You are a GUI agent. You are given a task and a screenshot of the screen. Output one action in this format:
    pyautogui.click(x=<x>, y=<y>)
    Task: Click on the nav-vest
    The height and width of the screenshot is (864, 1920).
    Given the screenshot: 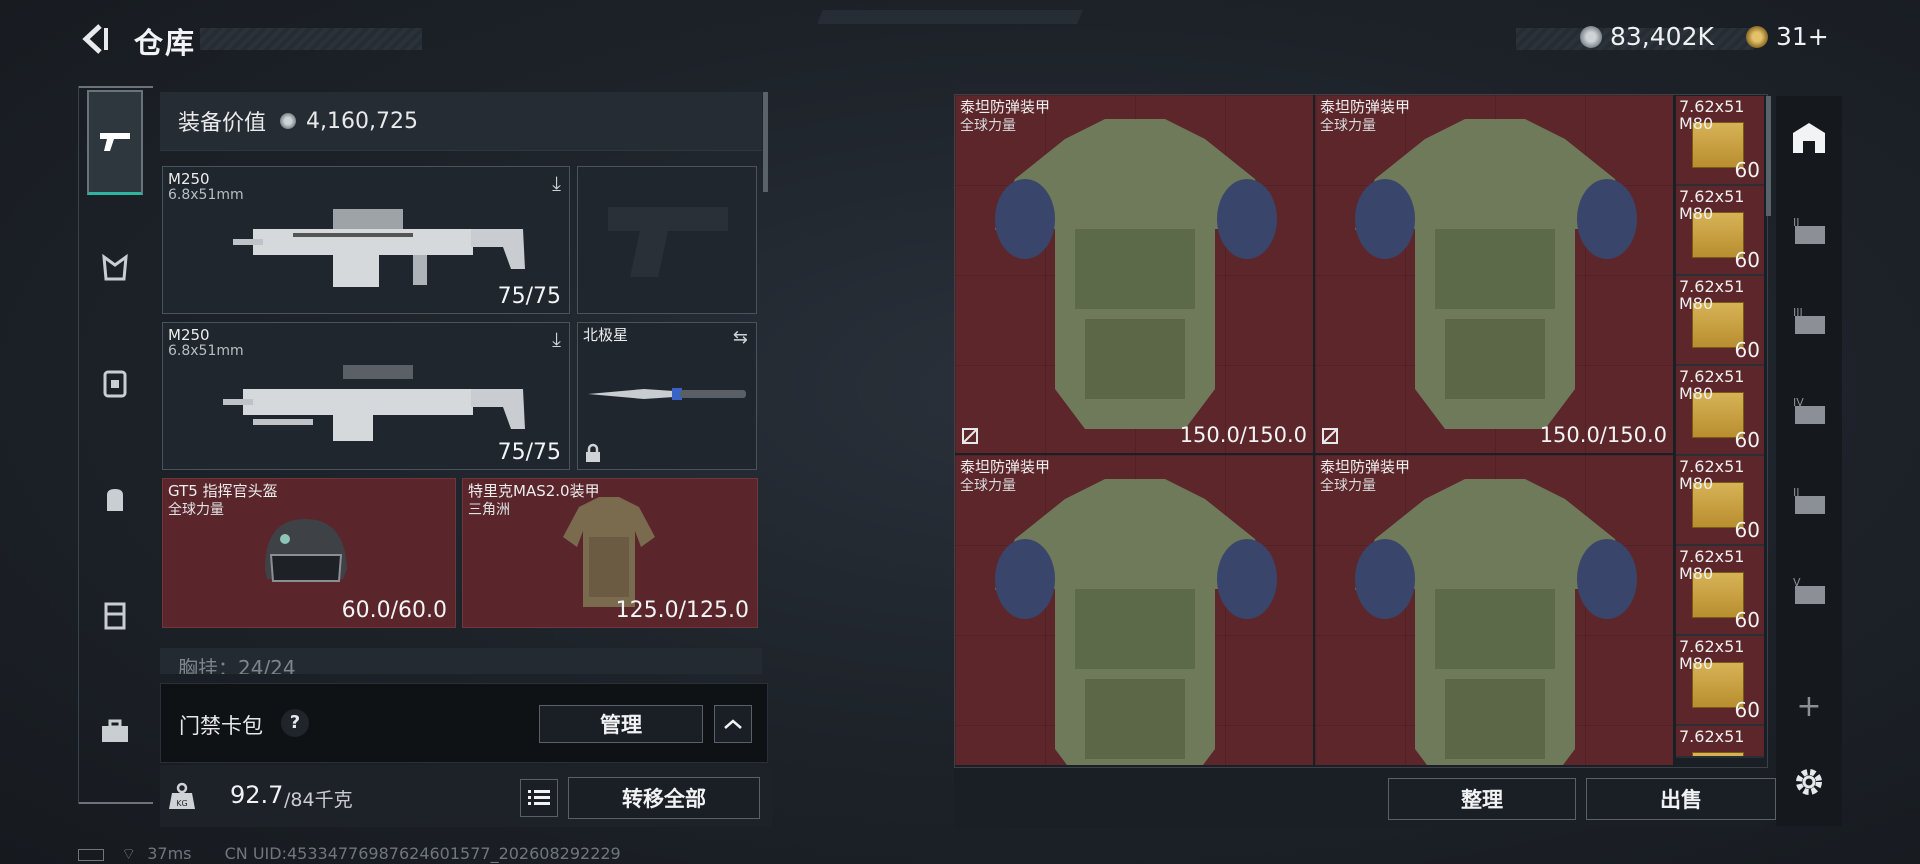 What is the action you would take?
    pyautogui.click(x=115, y=384)
    